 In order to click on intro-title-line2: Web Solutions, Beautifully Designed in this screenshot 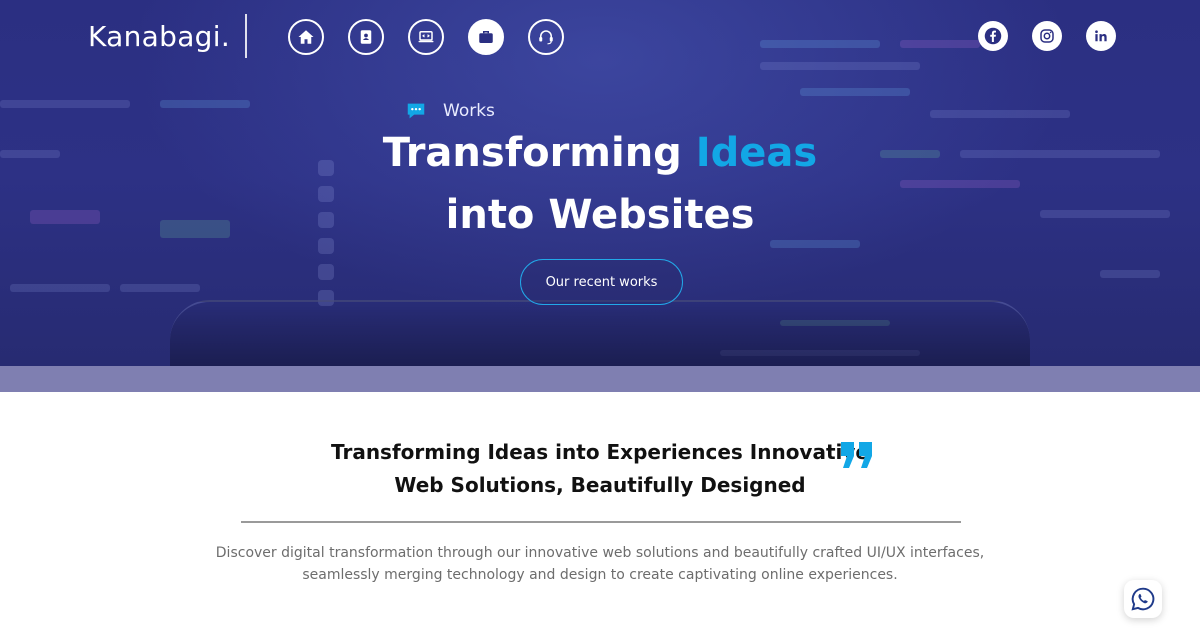, I will do `click(600, 485)`.